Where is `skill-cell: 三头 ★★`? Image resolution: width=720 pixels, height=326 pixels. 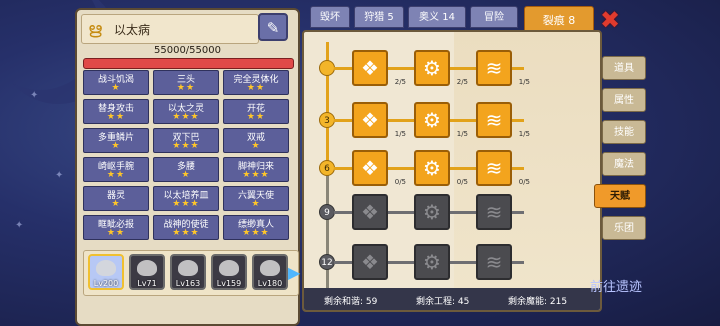 skill-cell: 三头 ★★ is located at coordinates (186, 82).